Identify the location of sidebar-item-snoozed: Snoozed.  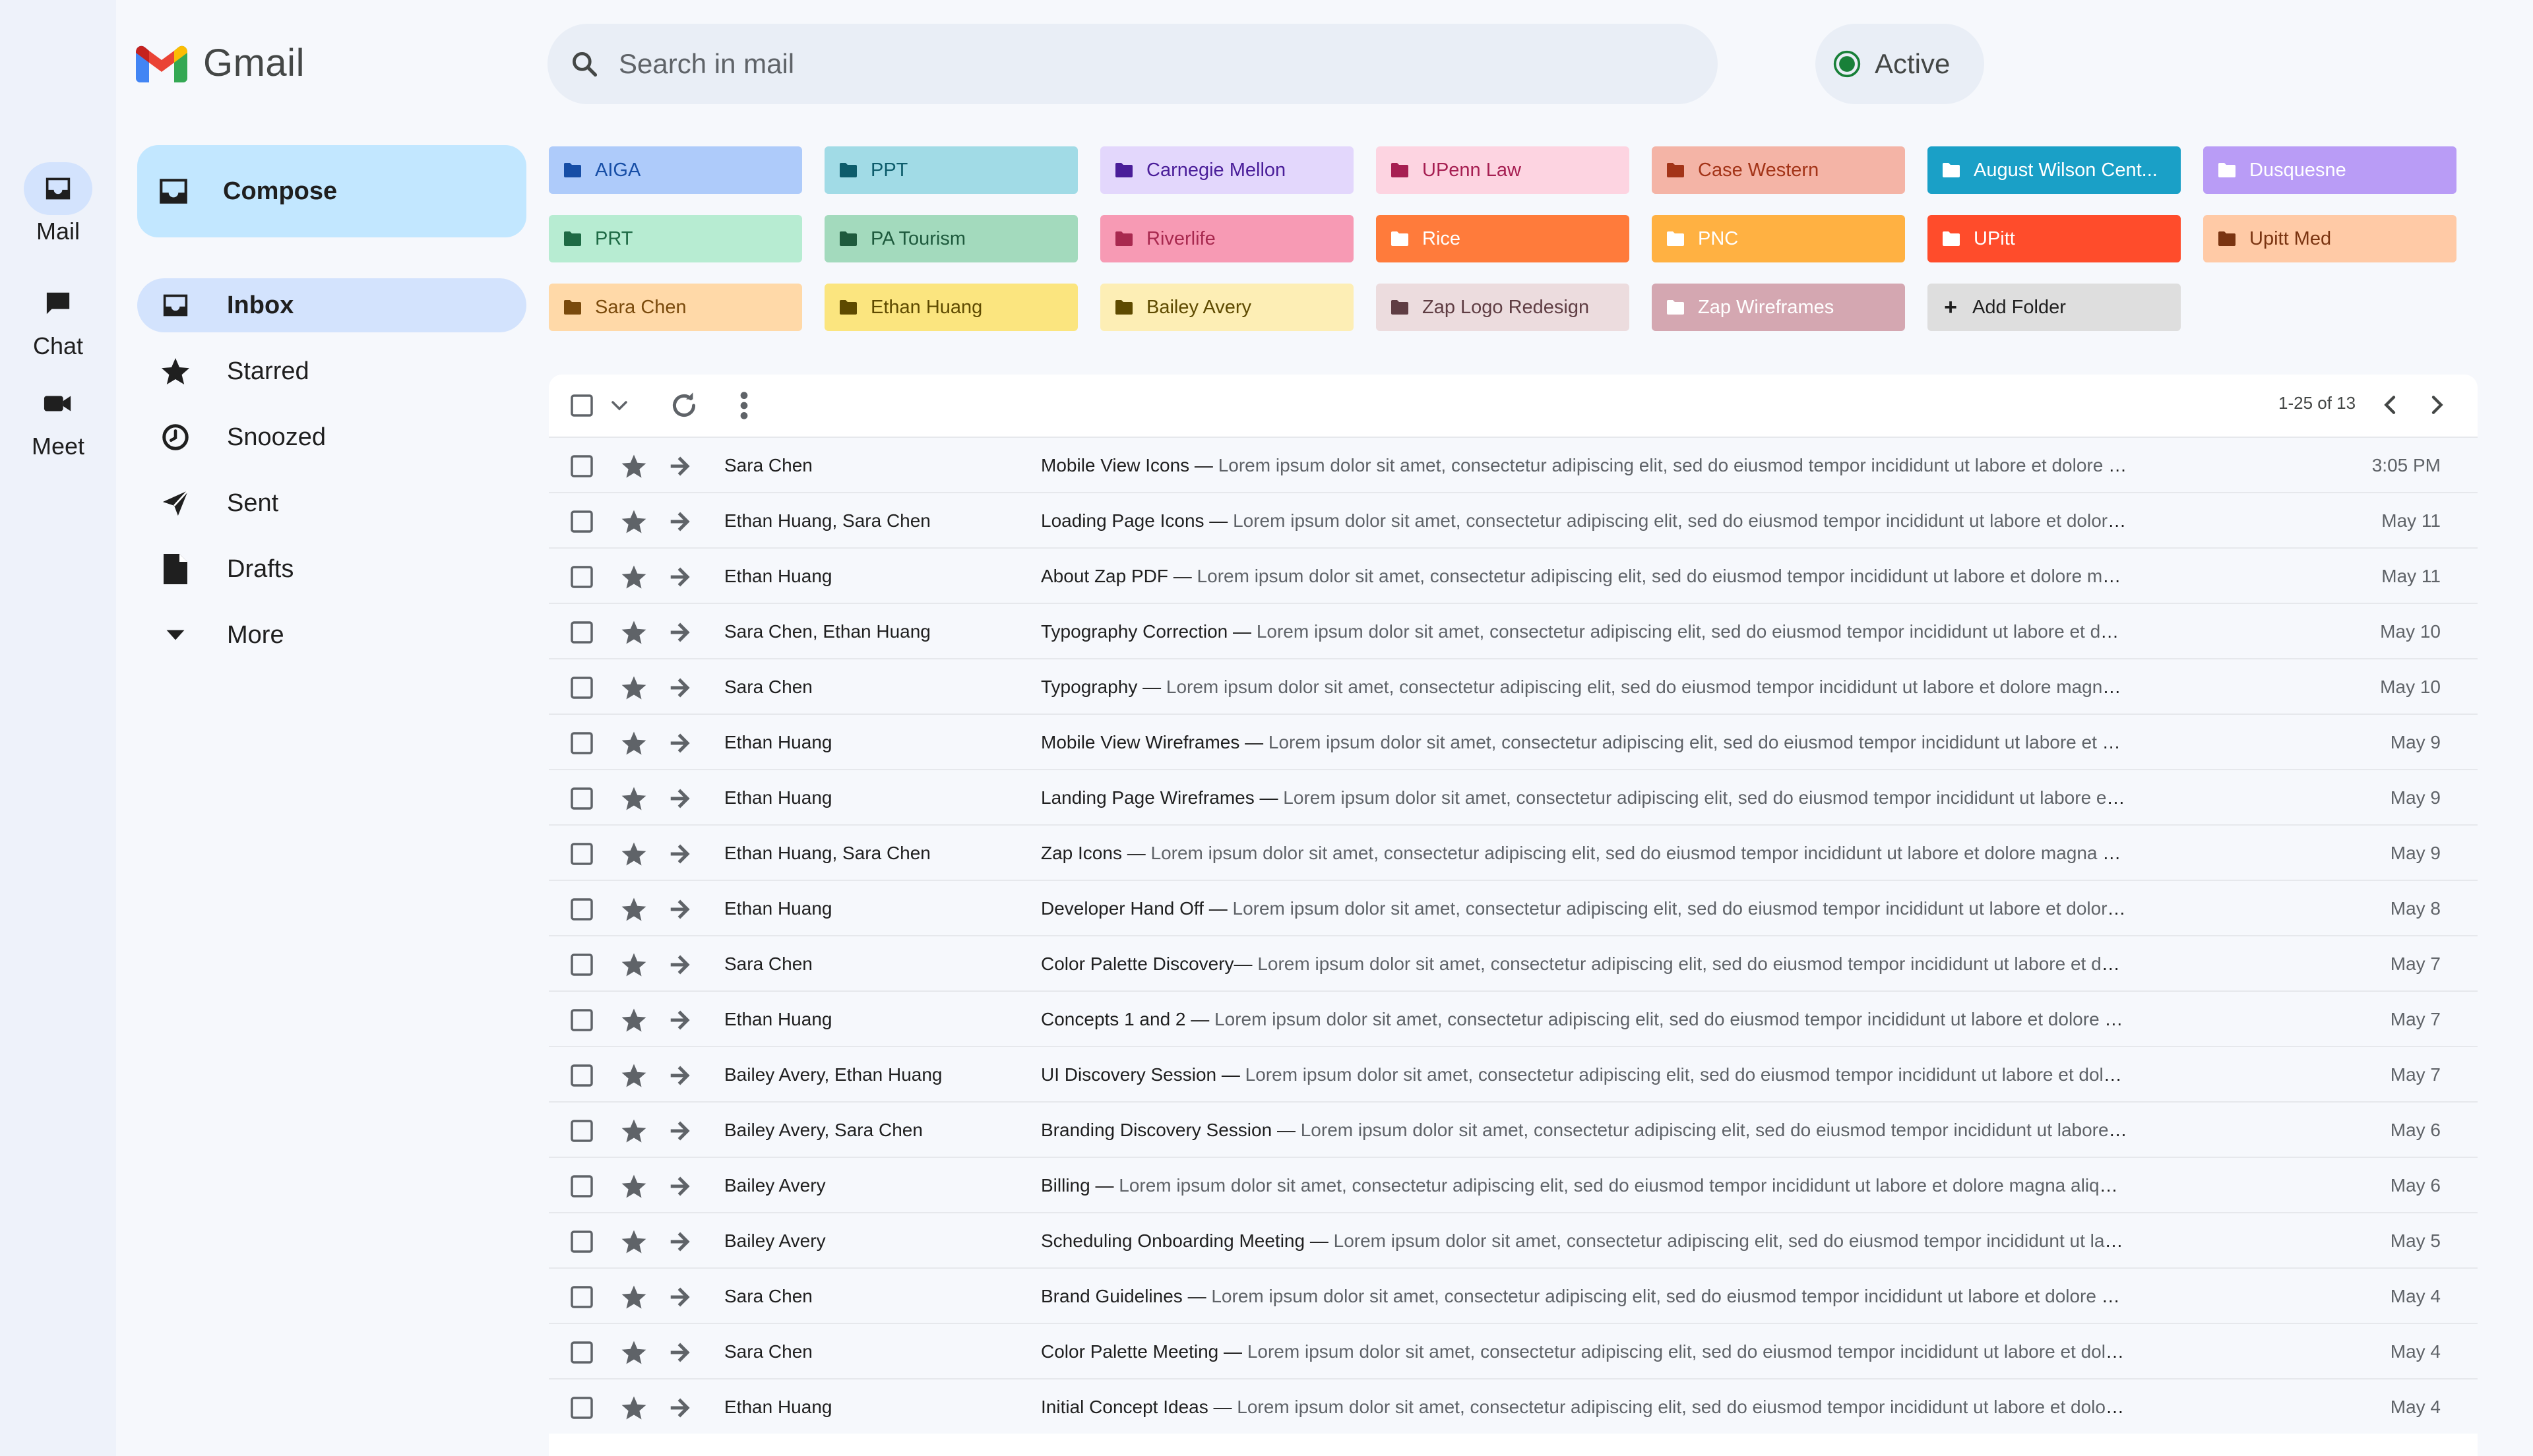
(331, 437).